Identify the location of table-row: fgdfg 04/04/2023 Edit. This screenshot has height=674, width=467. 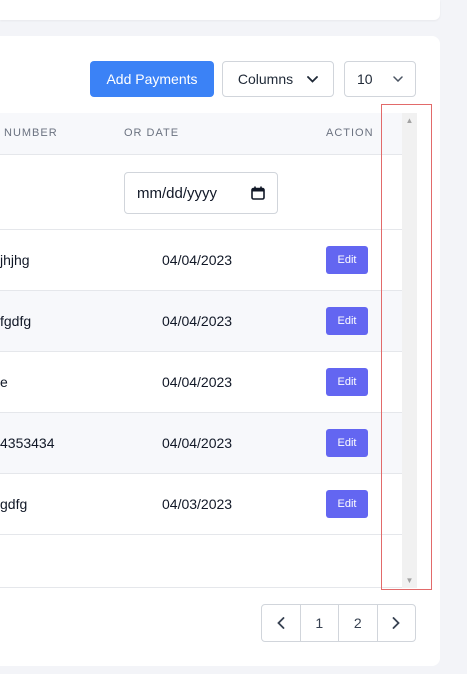
(201, 321).